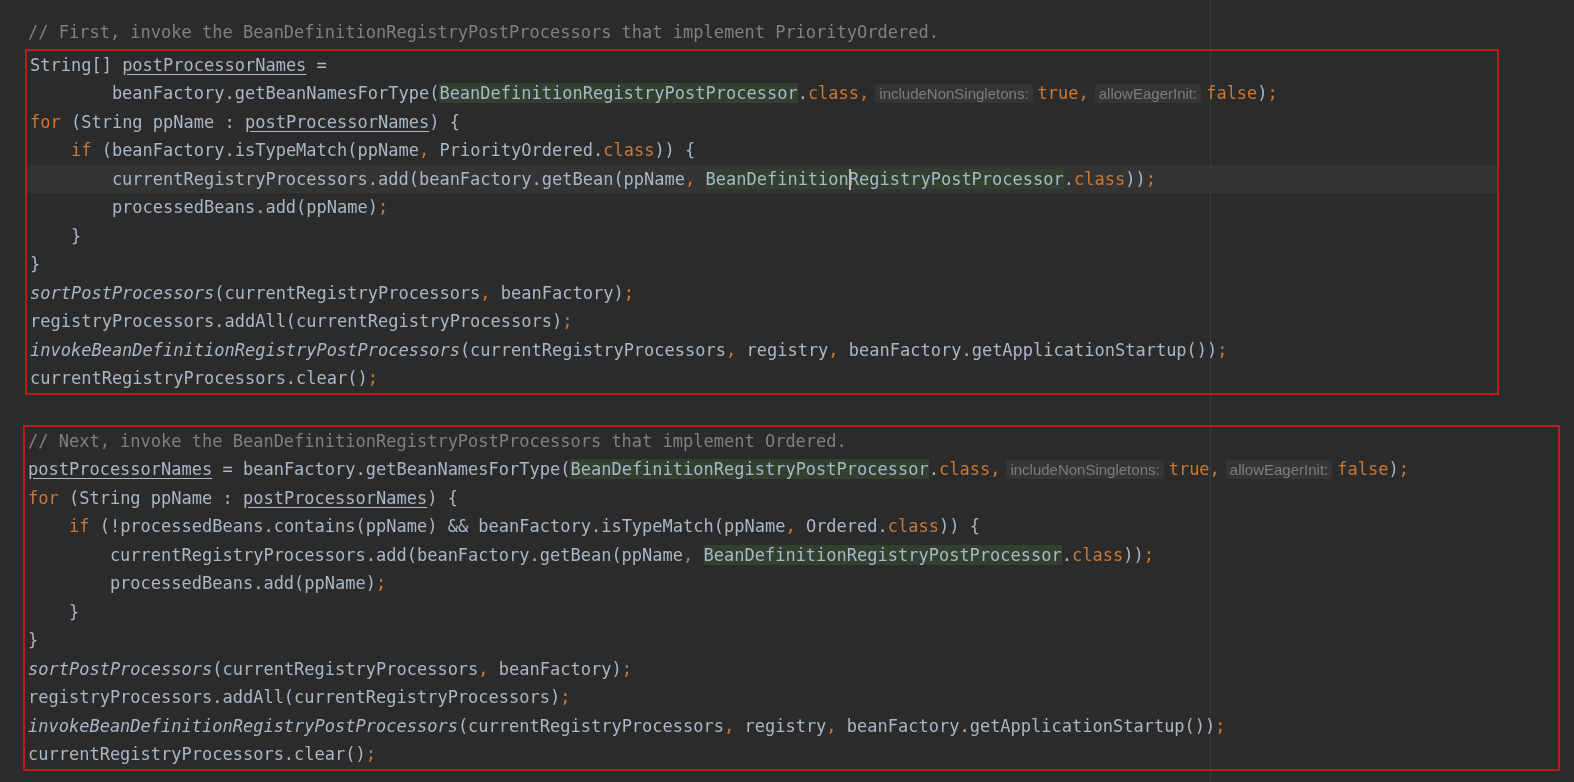 The height and width of the screenshot is (782, 1574). I want to click on code-line: // Next, invoke the BeanDefinitionRegistryPostProcessors that implement Ordered., so click(437, 441).